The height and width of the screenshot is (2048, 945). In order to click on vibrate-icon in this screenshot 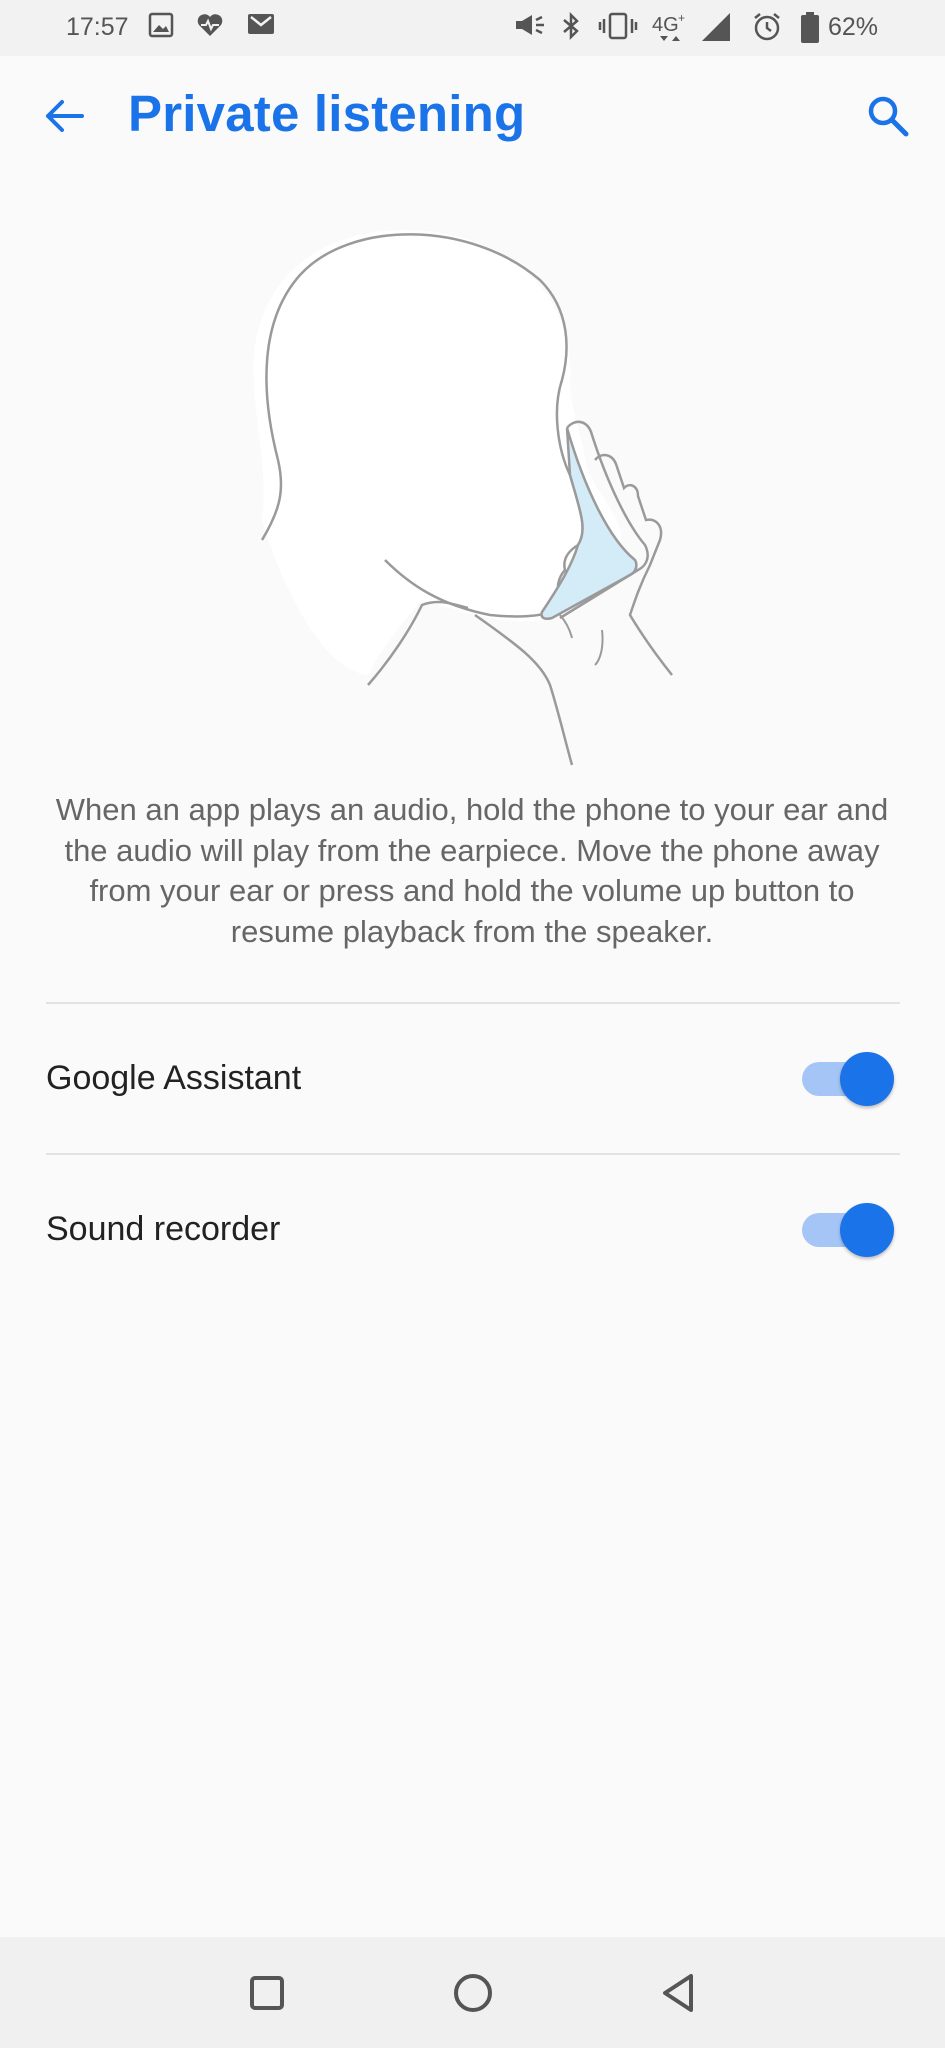, I will do `click(618, 26)`.